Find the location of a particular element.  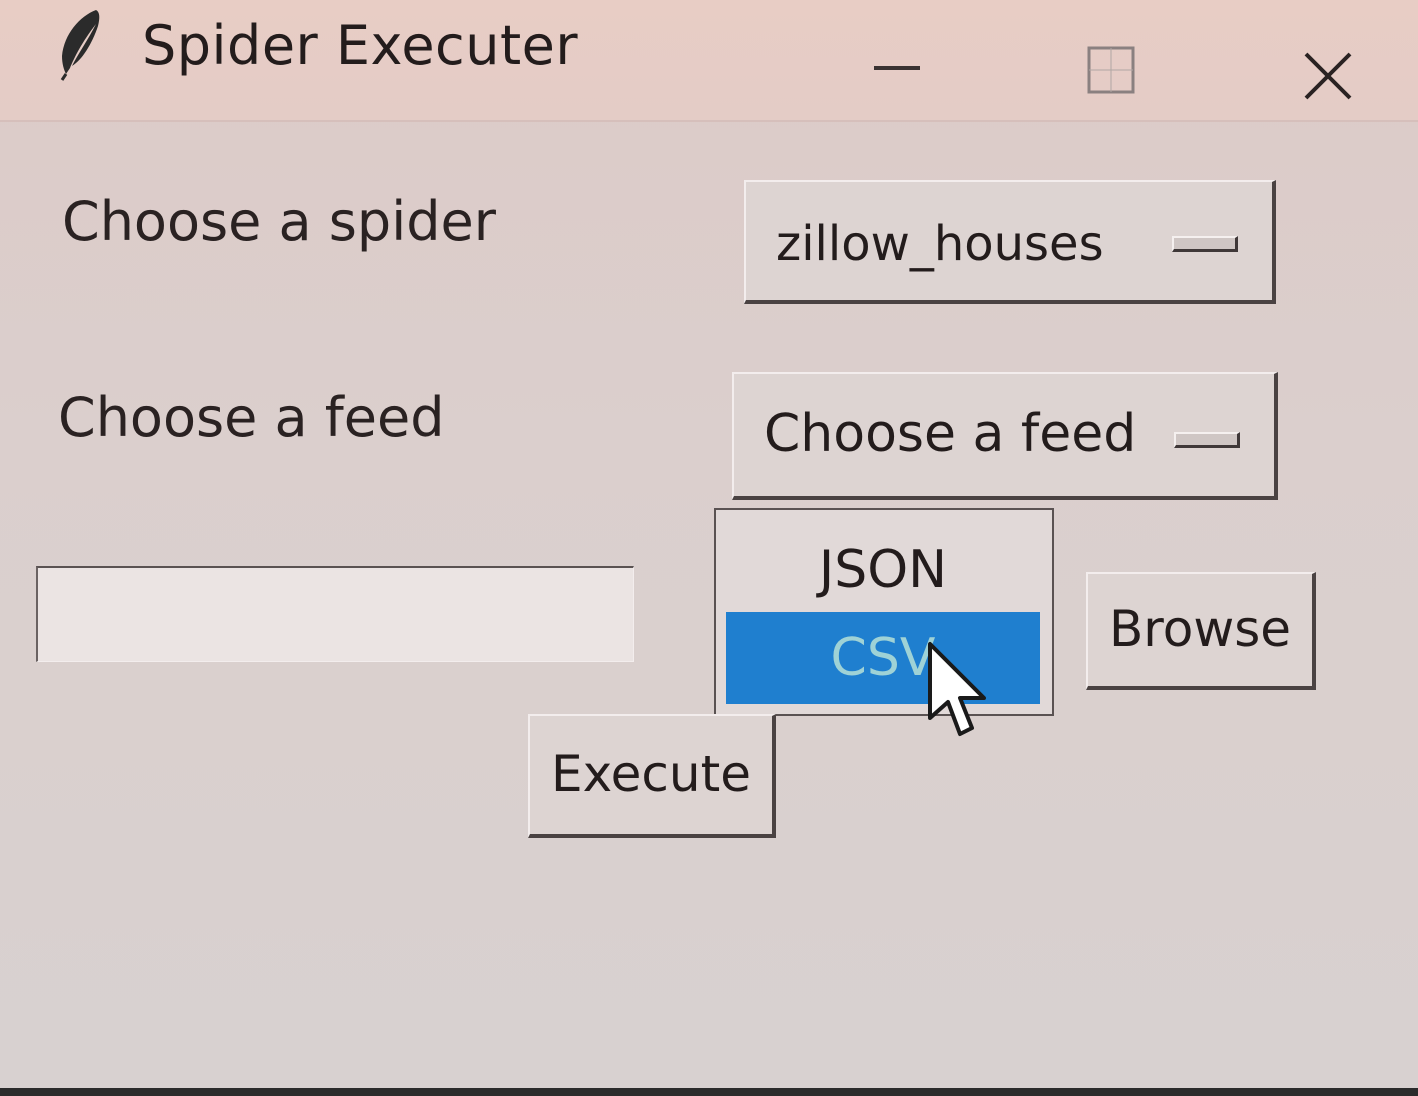

feather-icon is located at coordinates (80, 45).